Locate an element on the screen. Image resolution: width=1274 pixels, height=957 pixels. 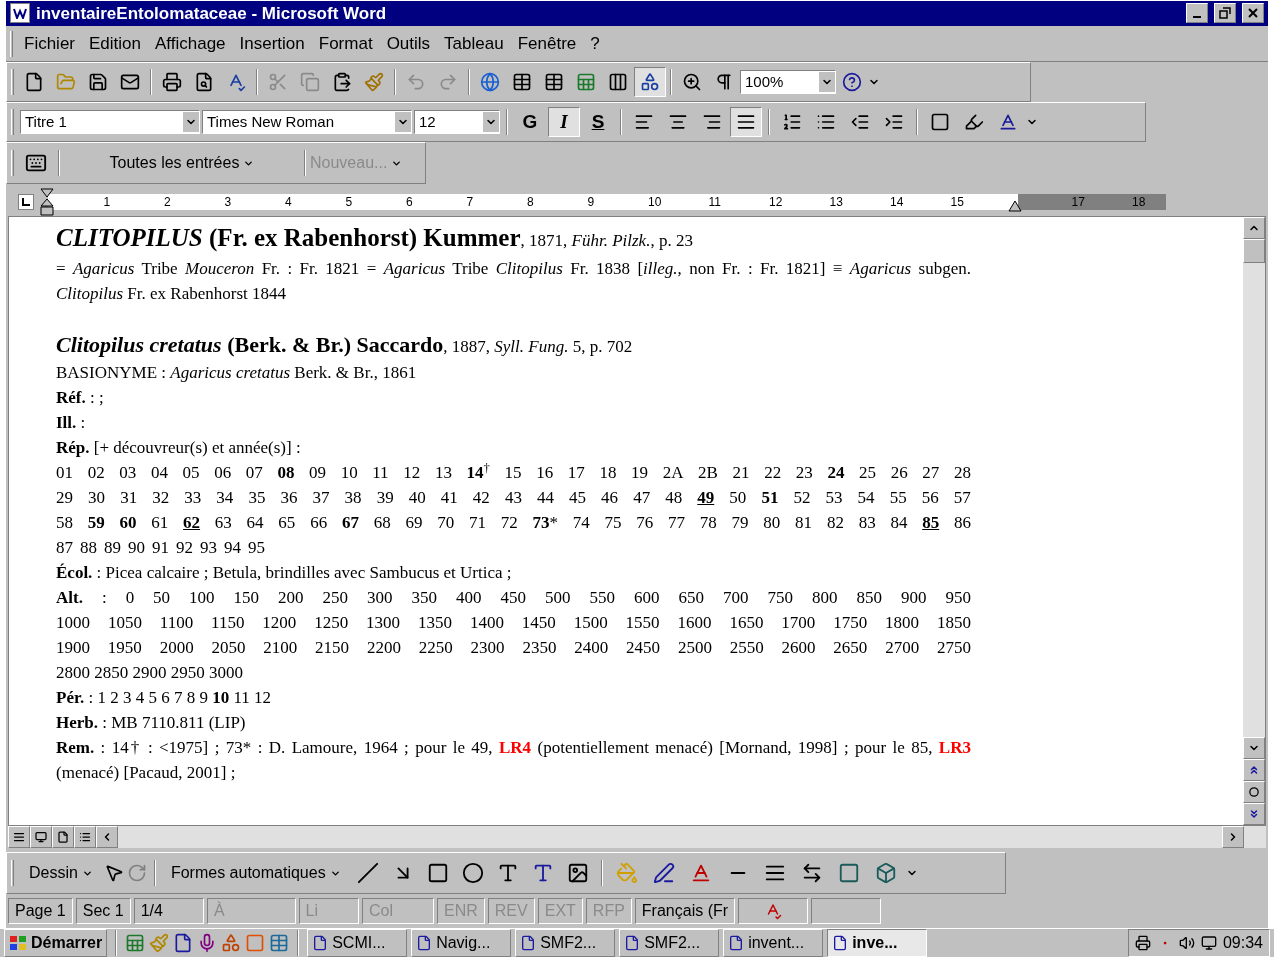
image-icon is located at coordinates (577, 873).